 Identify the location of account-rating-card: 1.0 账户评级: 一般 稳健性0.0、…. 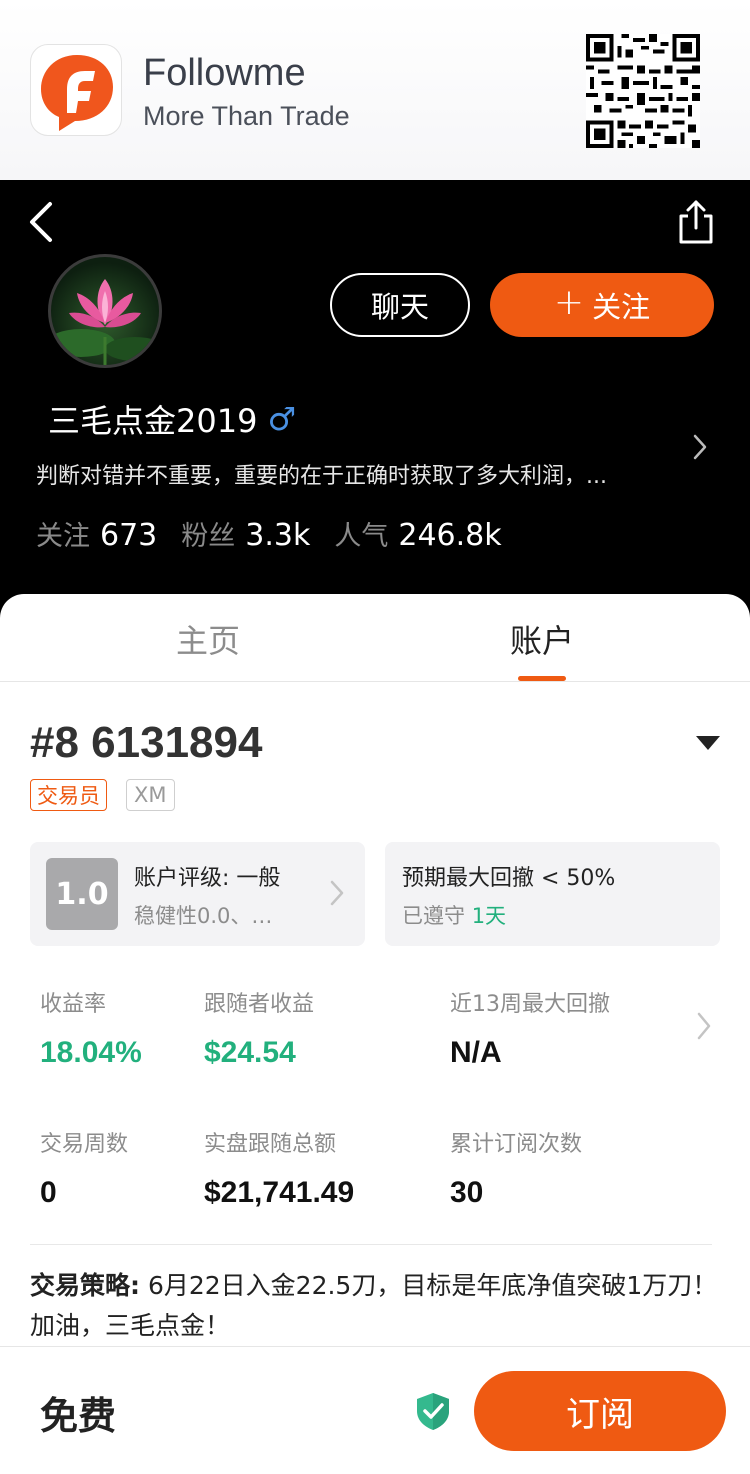
(197, 894).